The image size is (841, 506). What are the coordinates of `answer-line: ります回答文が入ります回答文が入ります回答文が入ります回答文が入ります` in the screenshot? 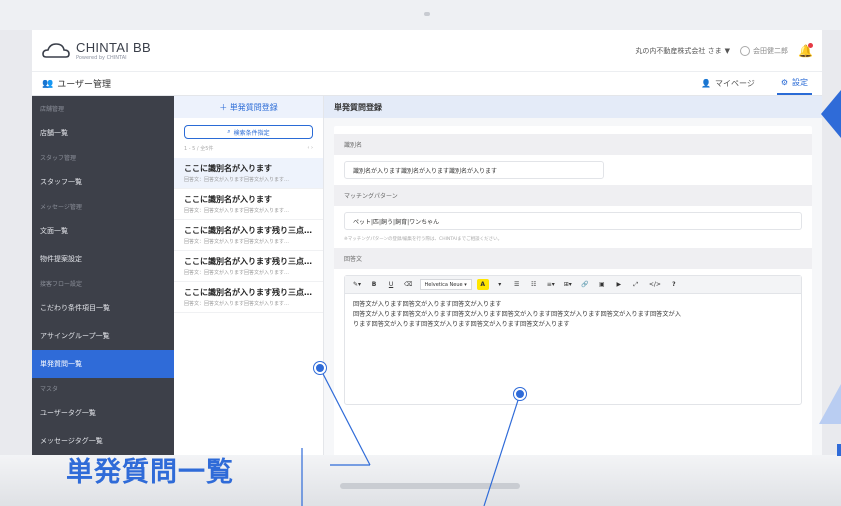 It's located at (461, 324).